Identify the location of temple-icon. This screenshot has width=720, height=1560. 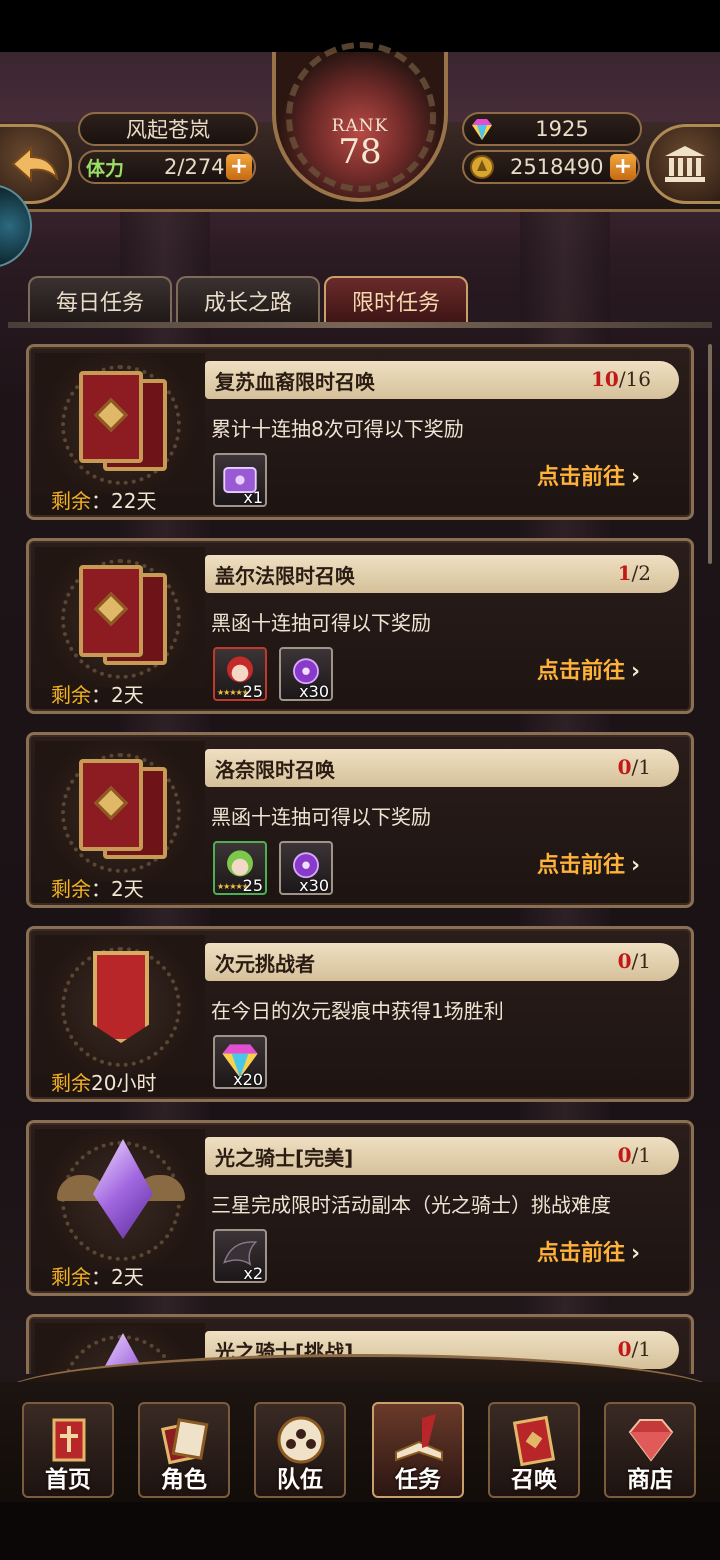
(684, 164).